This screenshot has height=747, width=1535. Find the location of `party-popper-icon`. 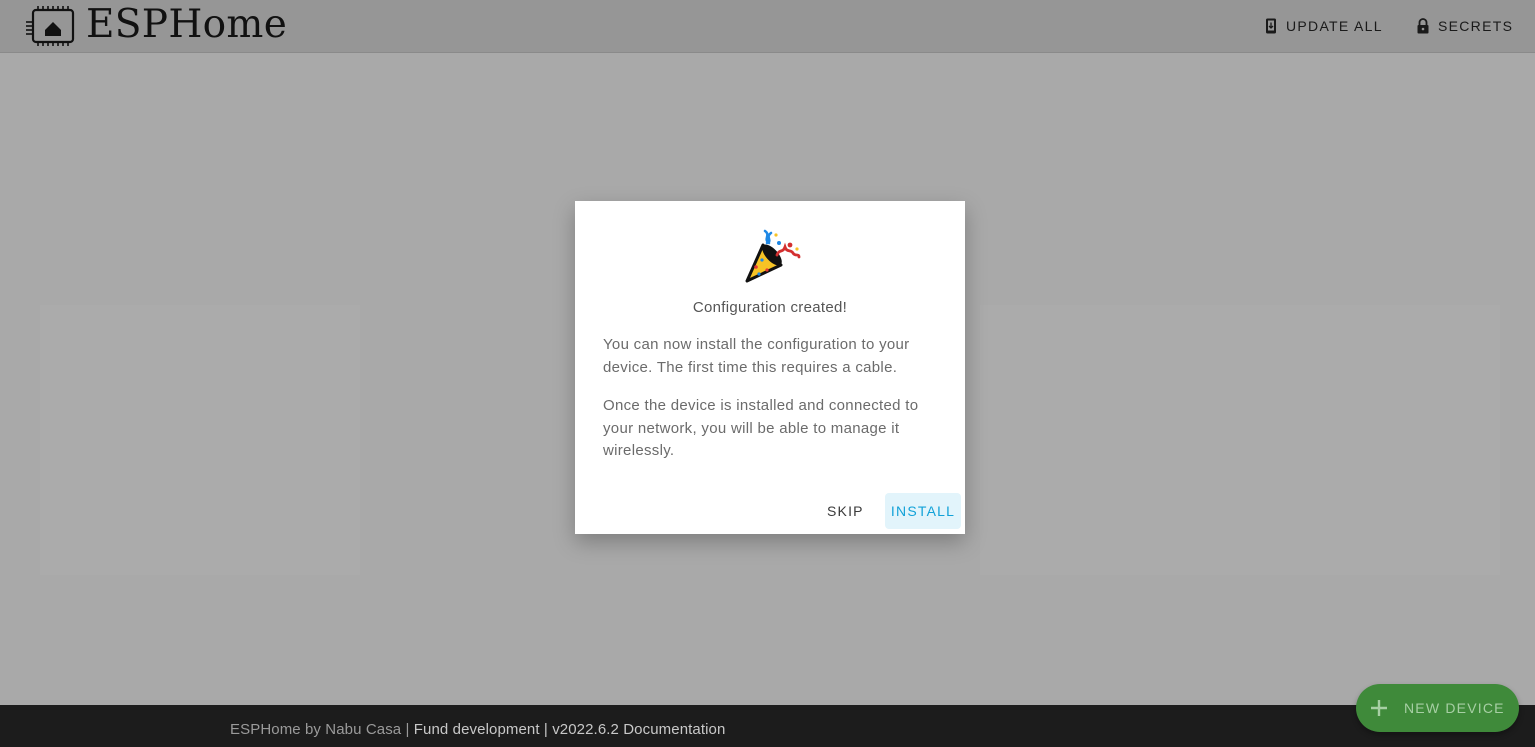

party-popper-icon is located at coordinates (773, 256).